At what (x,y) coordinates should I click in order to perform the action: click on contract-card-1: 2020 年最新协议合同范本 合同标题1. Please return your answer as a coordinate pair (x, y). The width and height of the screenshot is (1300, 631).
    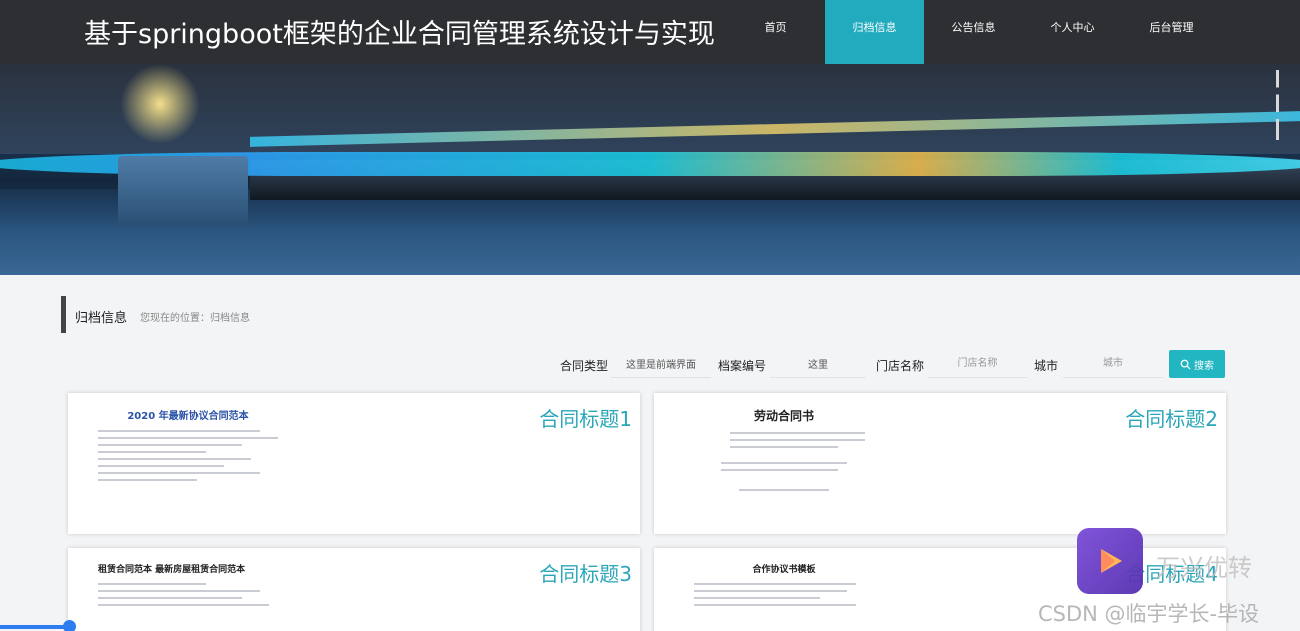
    Looking at the image, I should click on (354, 463).